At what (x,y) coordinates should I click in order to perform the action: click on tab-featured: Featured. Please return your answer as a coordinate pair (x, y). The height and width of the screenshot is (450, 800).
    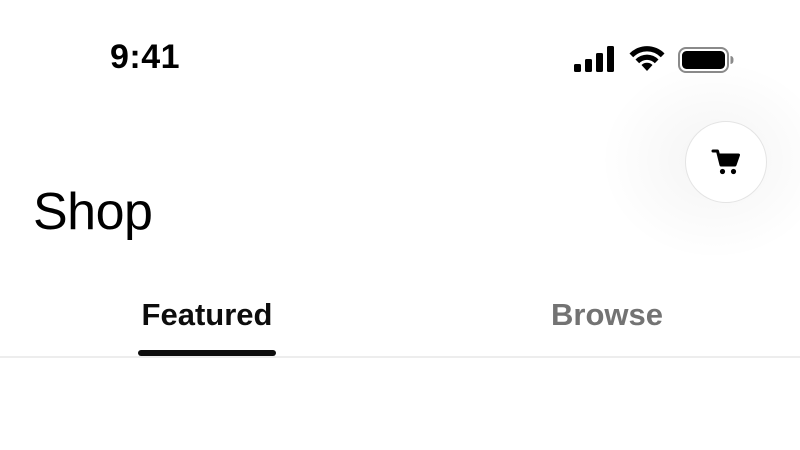
    Looking at the image, I should click on (207, 323).